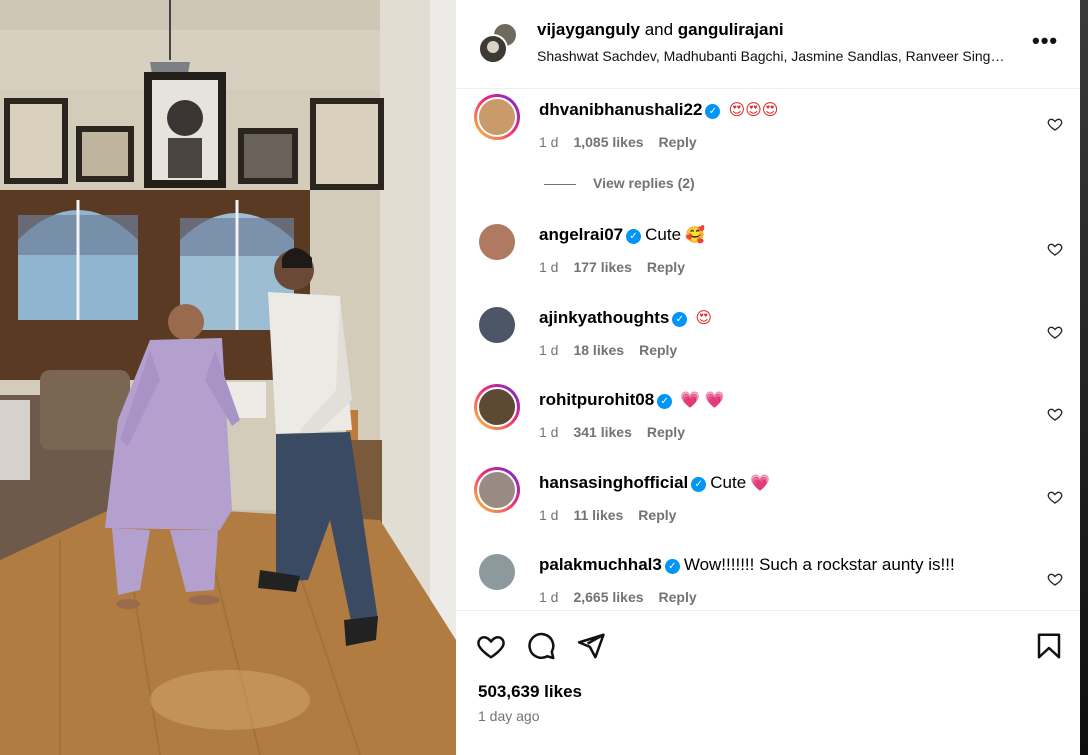 This screenshot has height=755, width=1088. Describe the element at coordinates (768, 337) in the screenshot. I see `comment-item: ajinkyathoughts ✓ 😍 1 d 18 likes Reply` at that location.